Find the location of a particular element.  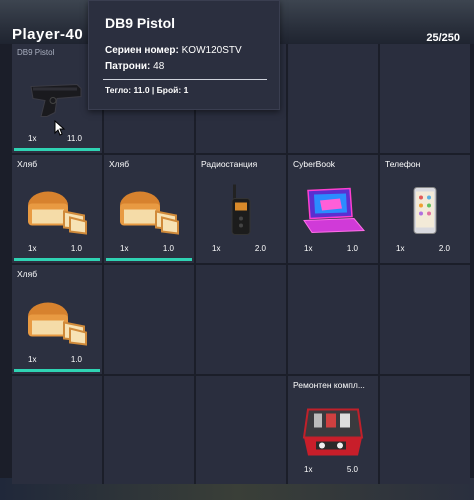

inventory-slot-phone: Телефон 1x 2.0 is located at coordinates (425, 208).